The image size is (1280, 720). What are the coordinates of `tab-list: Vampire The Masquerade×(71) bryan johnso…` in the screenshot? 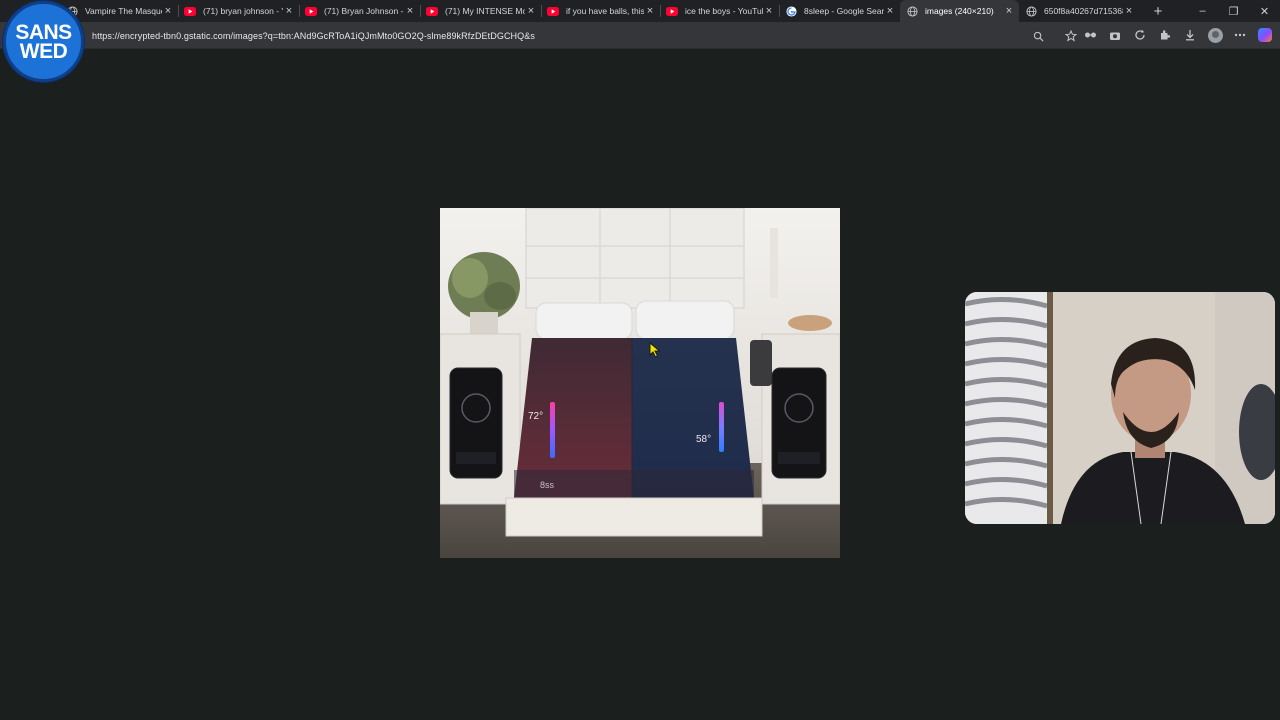 It's located at (599, 11).